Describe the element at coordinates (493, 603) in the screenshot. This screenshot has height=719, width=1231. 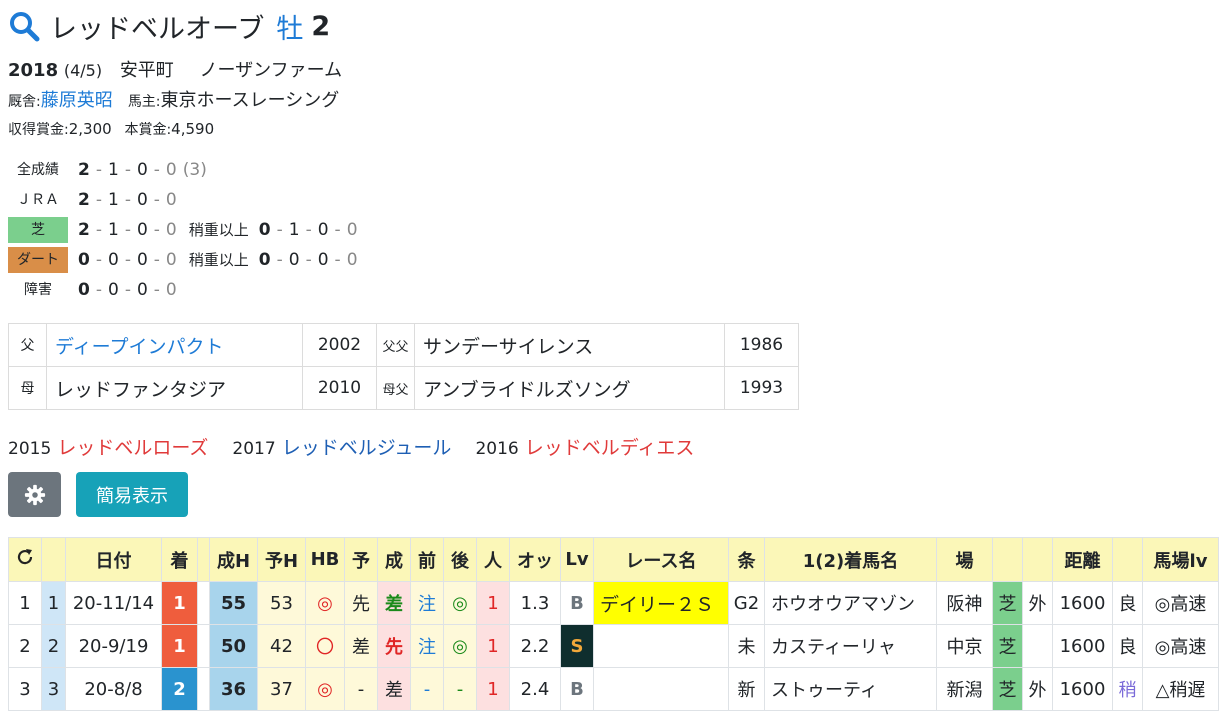
I see `popularity: 1` at that location.